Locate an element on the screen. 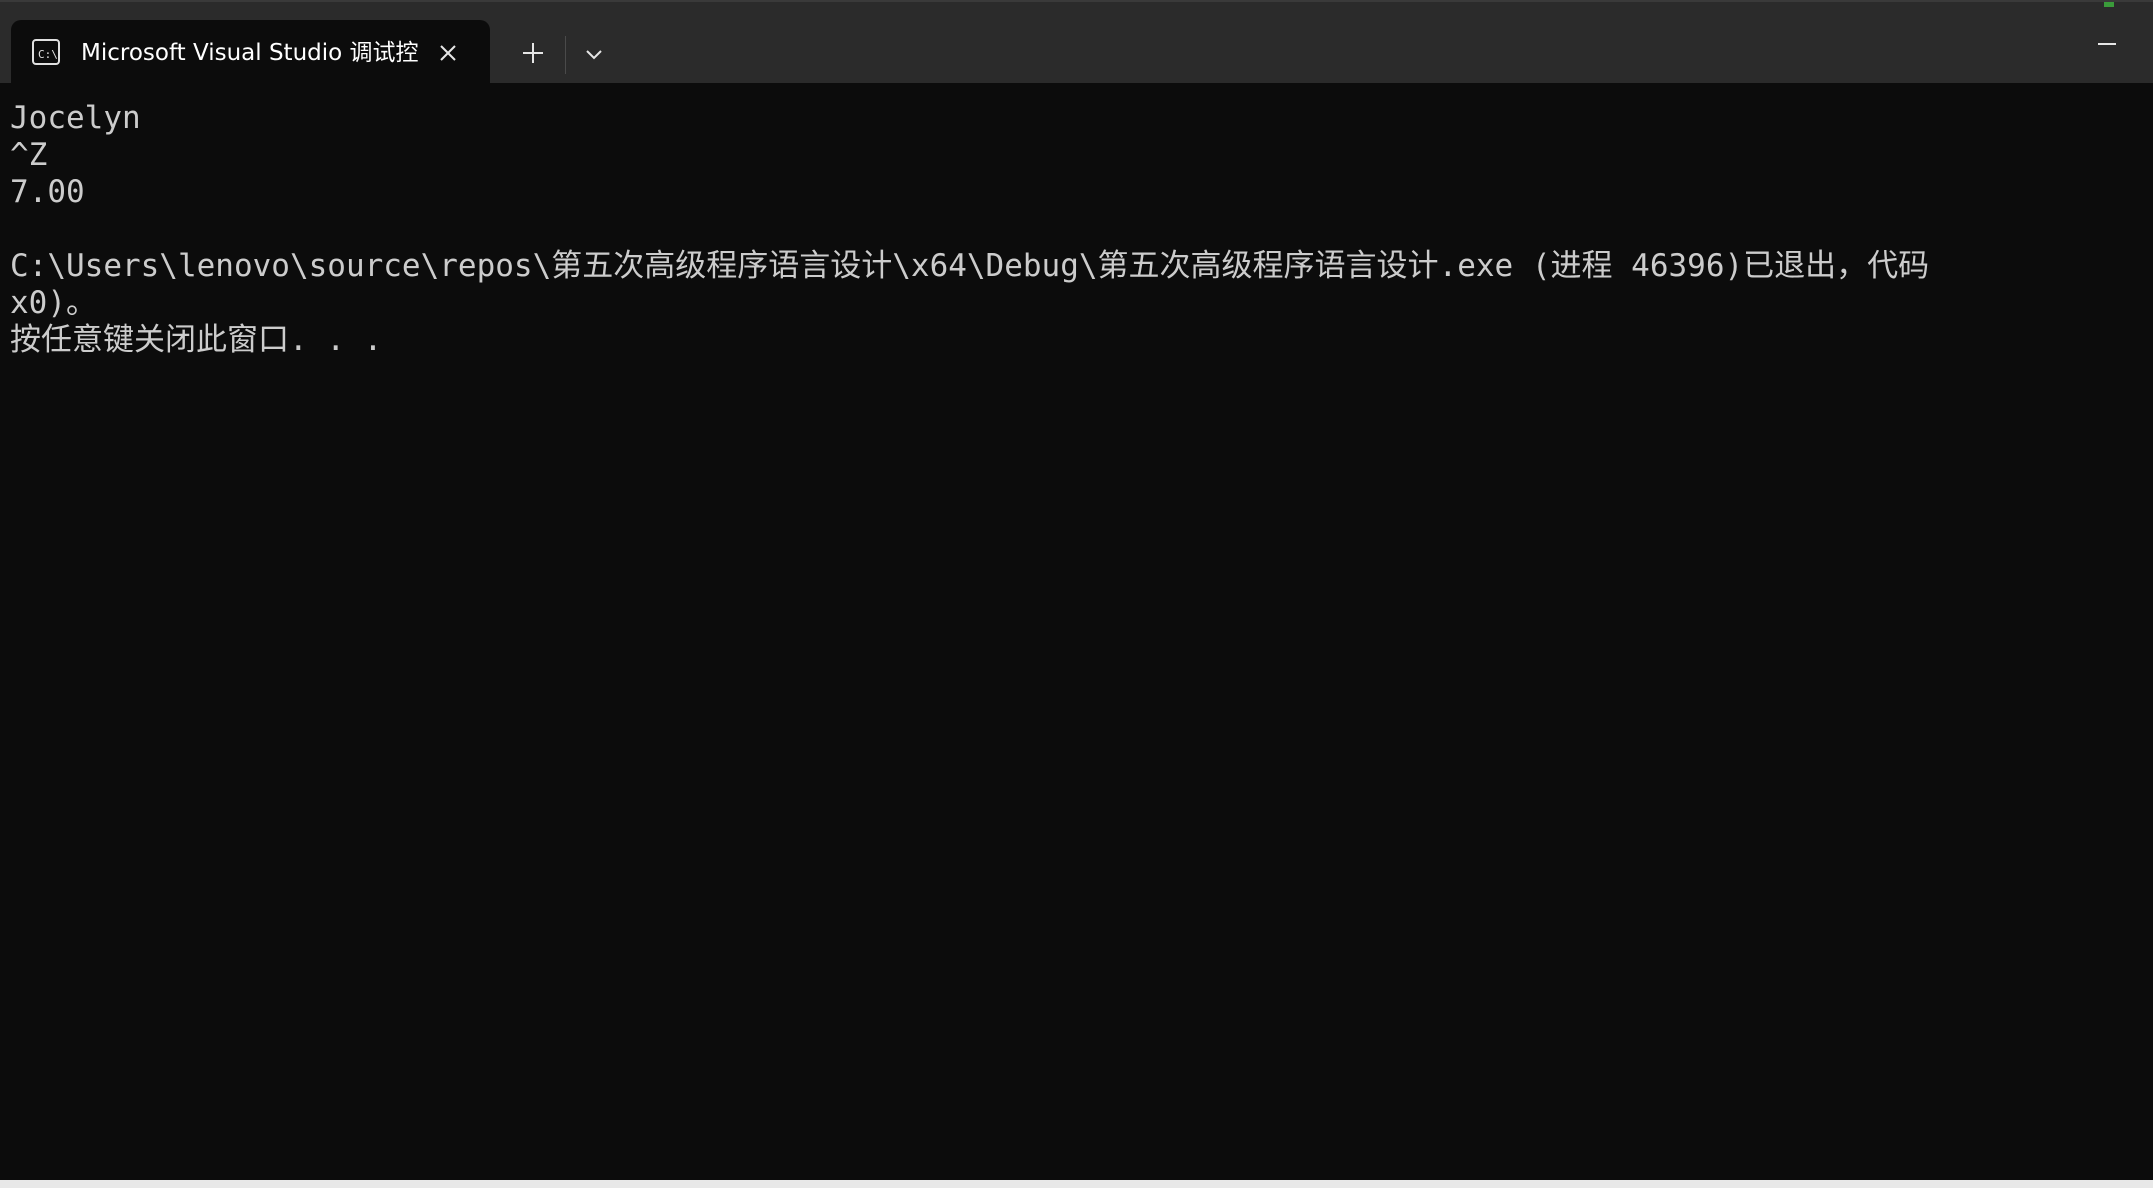  console-line: x0)。 is located at coordinates (53, 303).